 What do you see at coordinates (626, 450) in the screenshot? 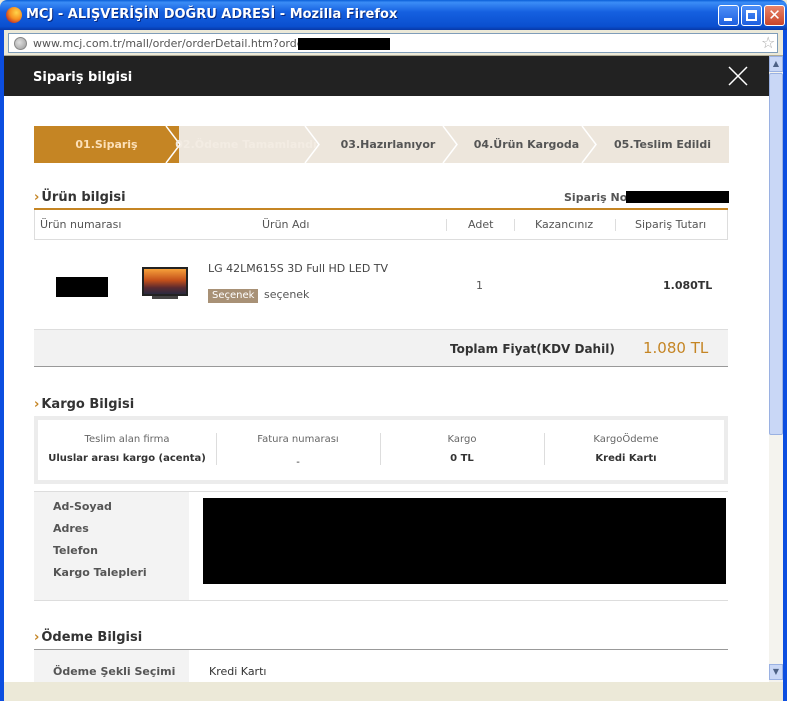
I see `cargo-payment: KargoÖdeme Kredi Kartı` at bounding box center [626, 450].